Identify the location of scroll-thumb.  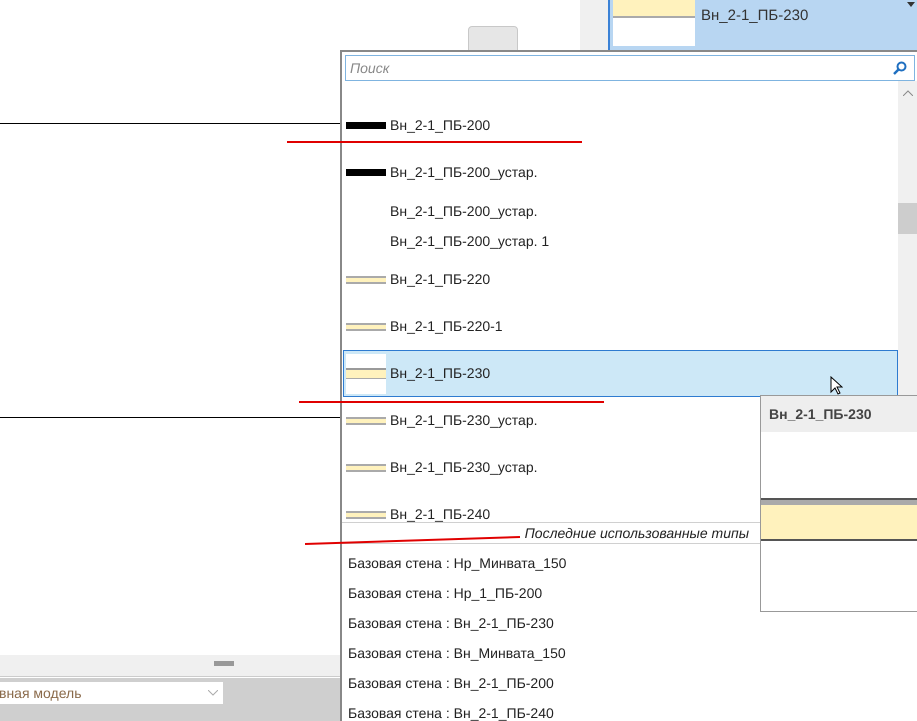
(907, 218).